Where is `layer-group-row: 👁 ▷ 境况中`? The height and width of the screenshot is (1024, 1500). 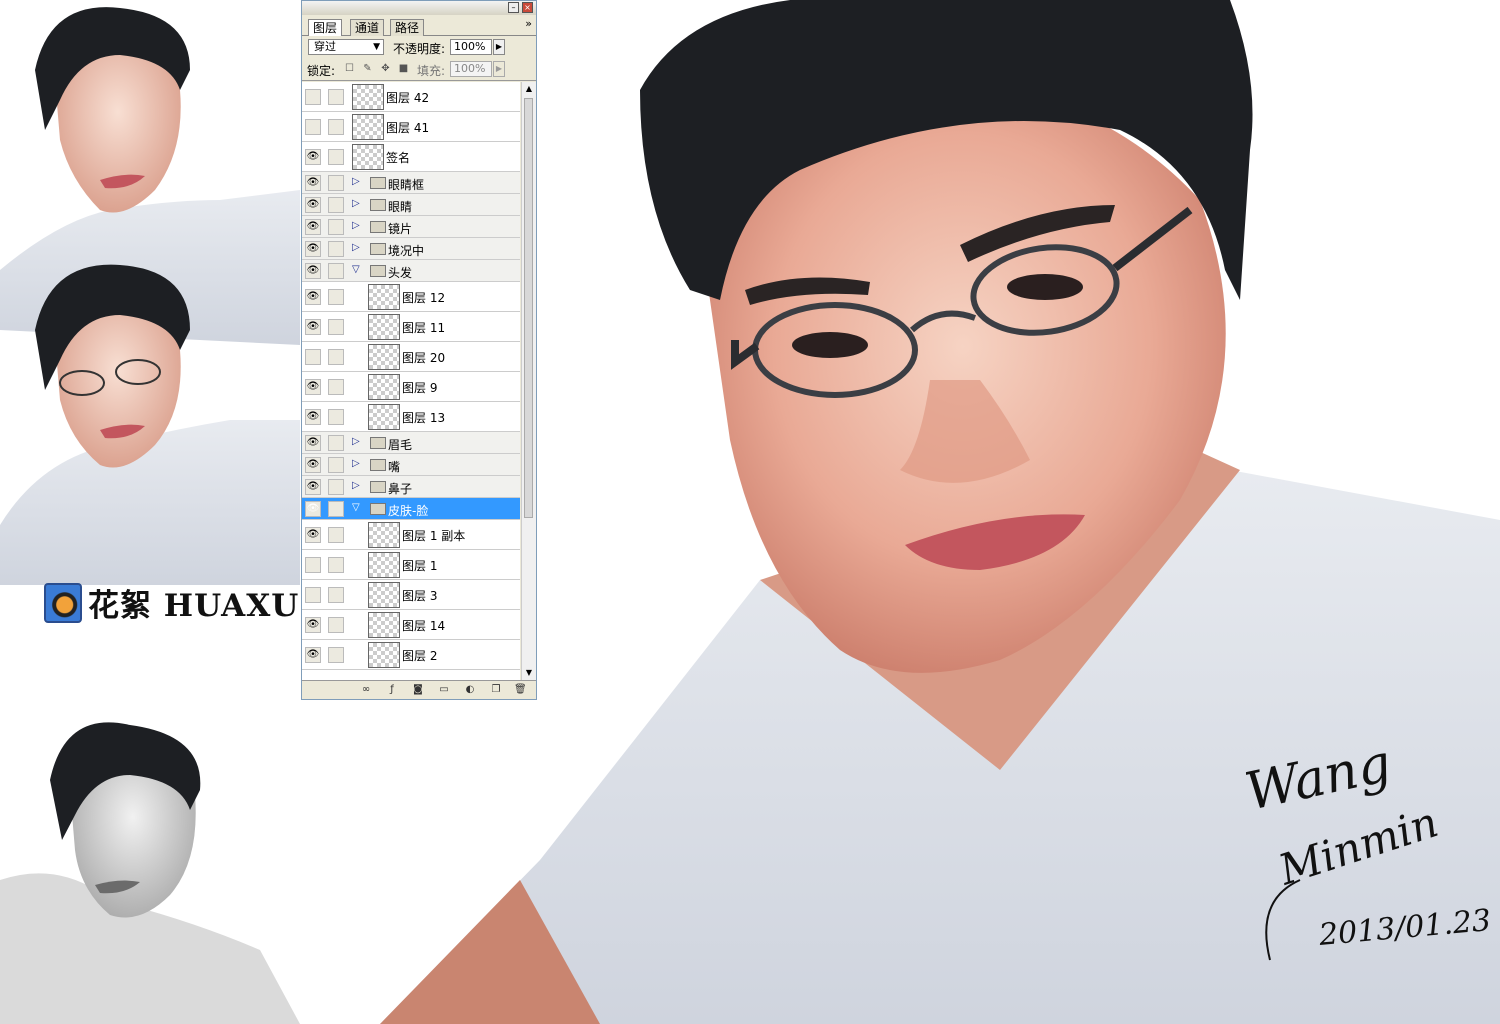
layer-group-row: 👁 ▷ 境况中 is located at coordinates (411, 249).